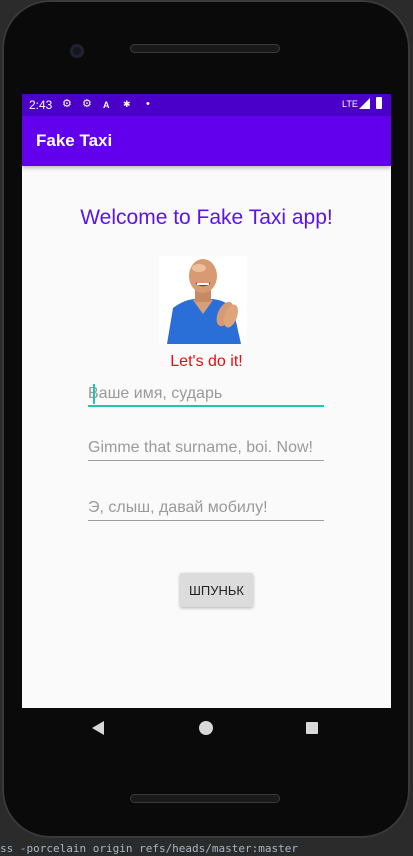  I want to click on status-time: 2:43, so click(41, 105).